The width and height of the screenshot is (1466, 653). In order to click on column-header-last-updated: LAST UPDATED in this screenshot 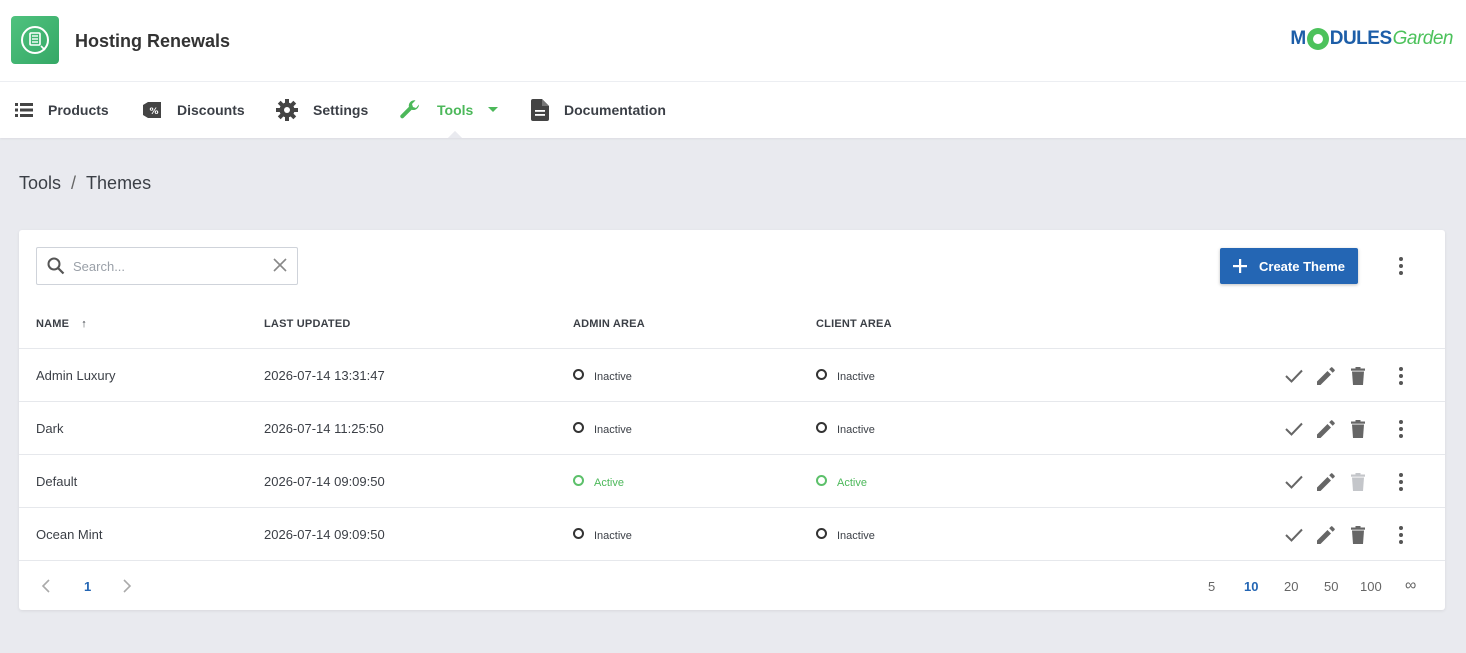, I will do `click(307, 324)`.